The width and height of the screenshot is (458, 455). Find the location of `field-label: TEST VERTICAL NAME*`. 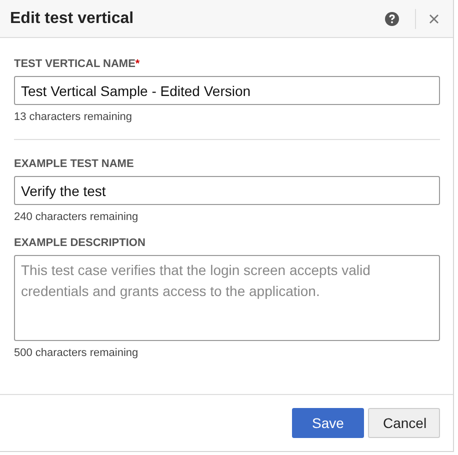

field-label: TEST VERTICAL NAME* is located at coordinates (77, 64).